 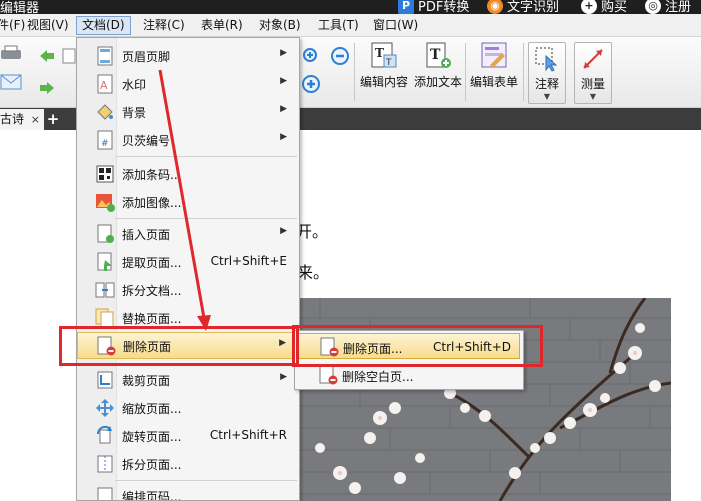 I want to click on menu-comment: 注释(C), so click(x=164, y=25).